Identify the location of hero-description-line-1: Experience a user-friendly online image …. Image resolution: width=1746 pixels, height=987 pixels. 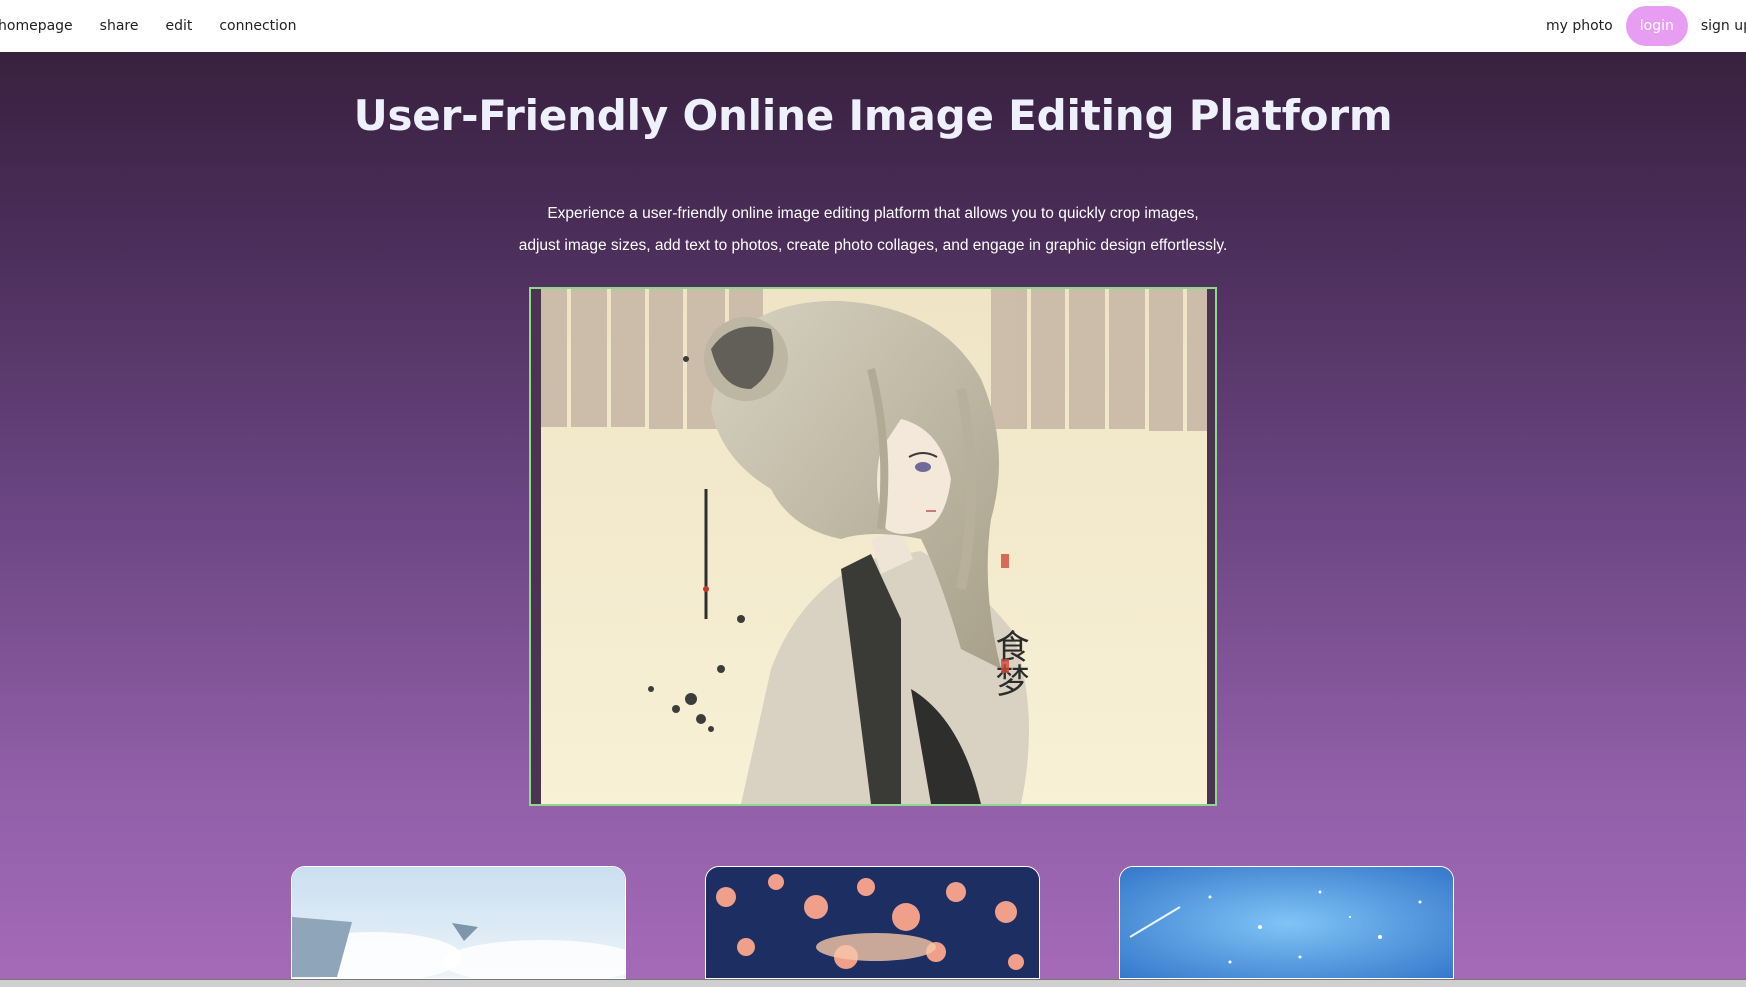
(873, 213).